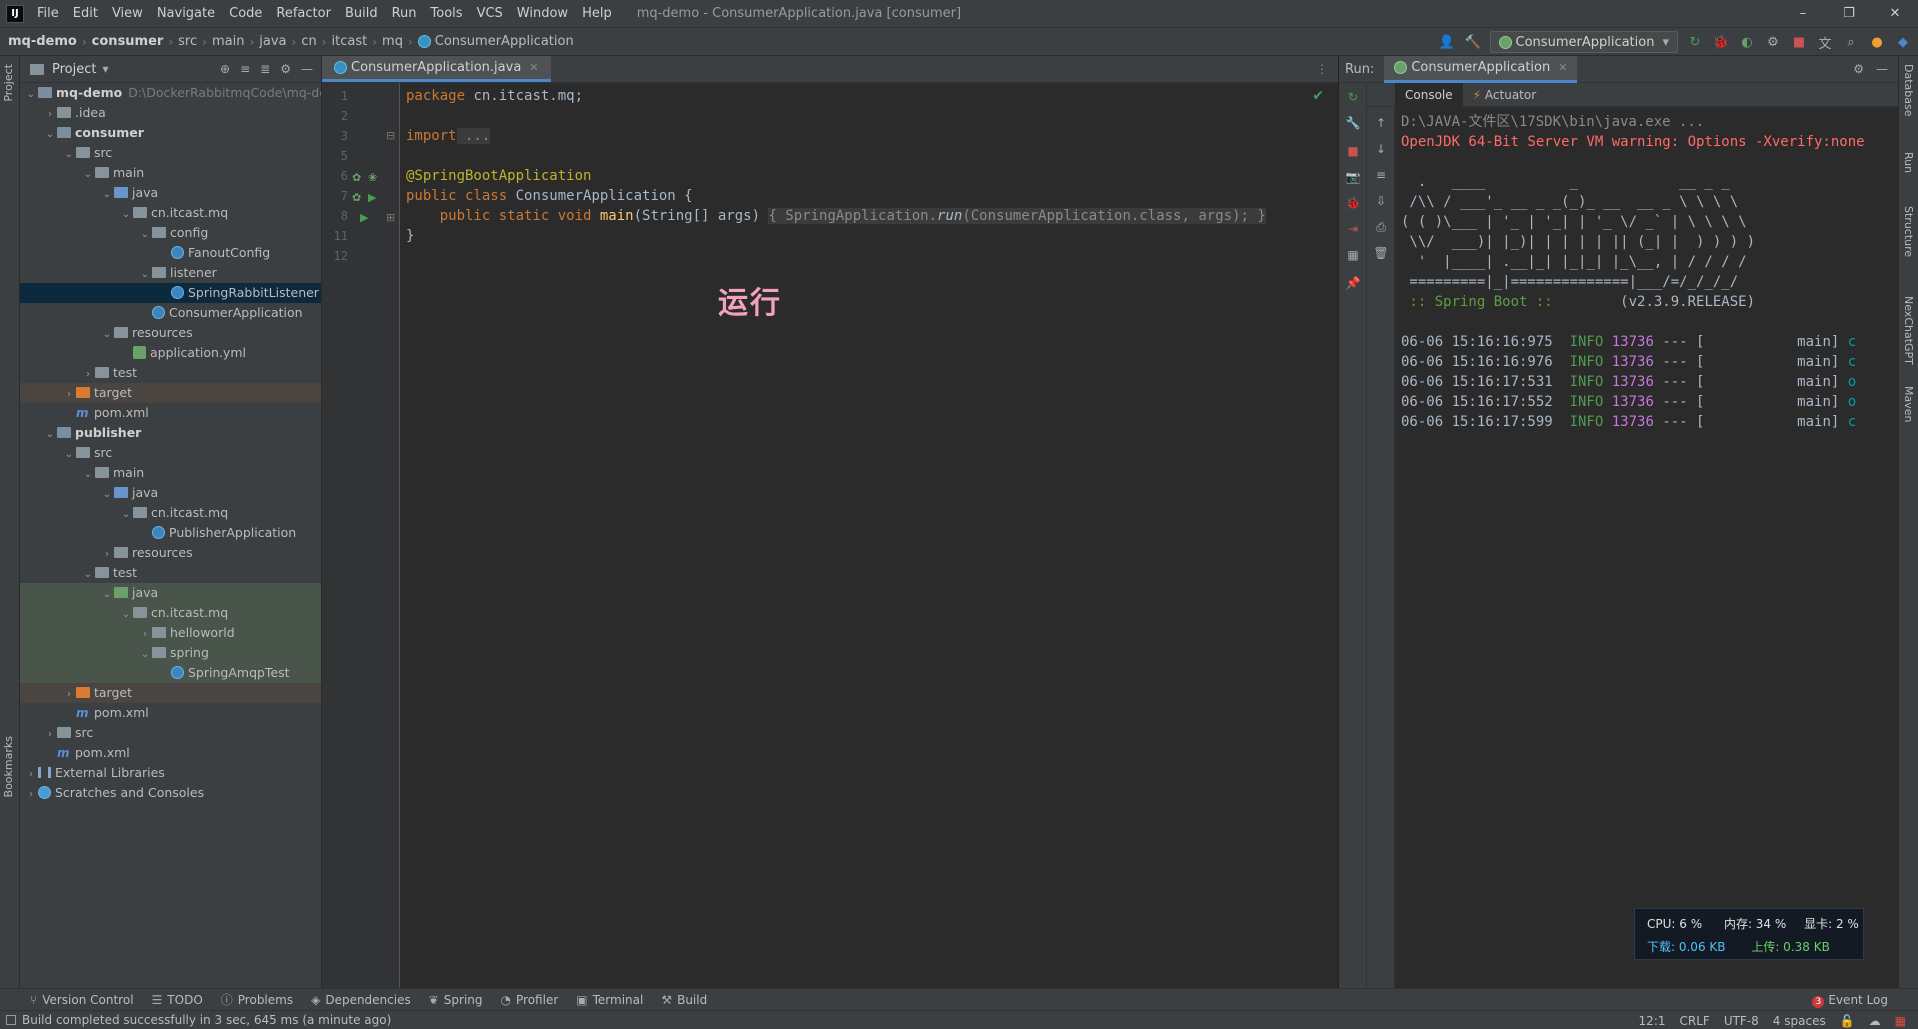 The height and width of the screenshot is (1029, 1918). What do you see at coordinates (361, 1000) in the screenshot?
I see `tool-dependencies: ◈ Dependencies` at bounding box center [361, 1000].